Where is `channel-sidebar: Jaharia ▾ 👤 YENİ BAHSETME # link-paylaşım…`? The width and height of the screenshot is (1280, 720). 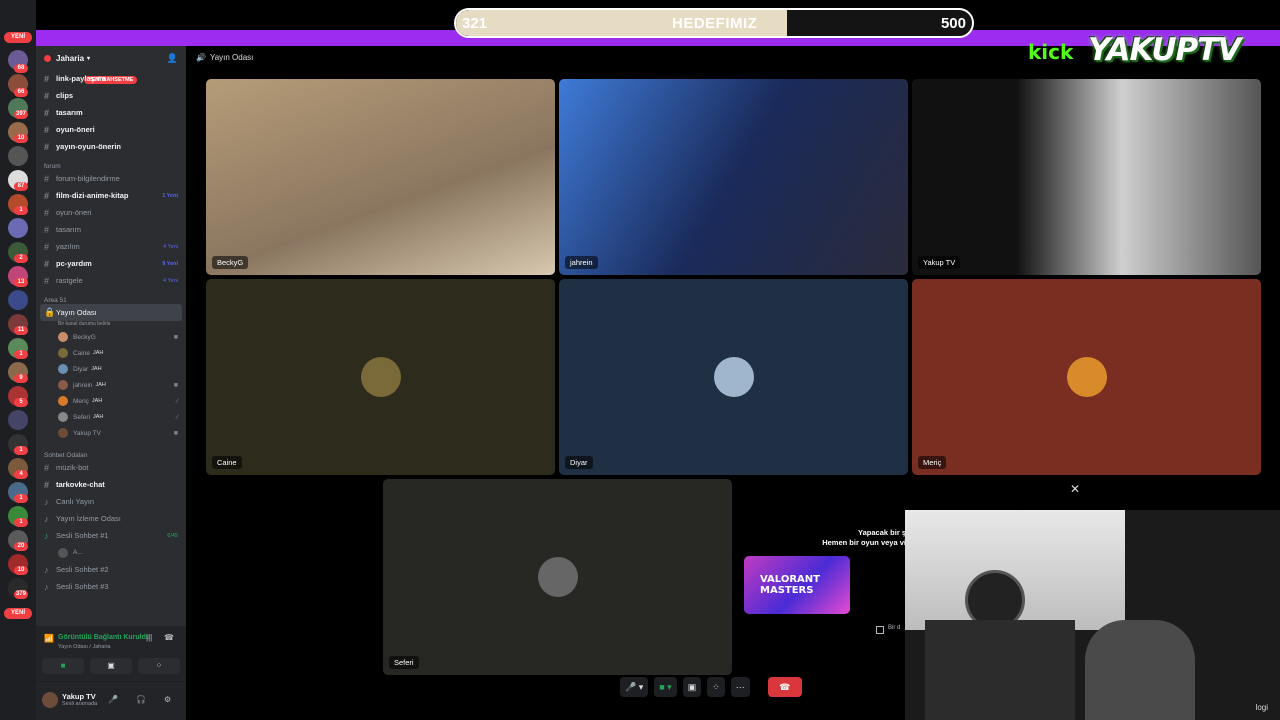 channel-sidebar: Jaharia ▾ 👤 YENİ BAHSETME # link-paylaşım… is located at coordinates (111, 383).